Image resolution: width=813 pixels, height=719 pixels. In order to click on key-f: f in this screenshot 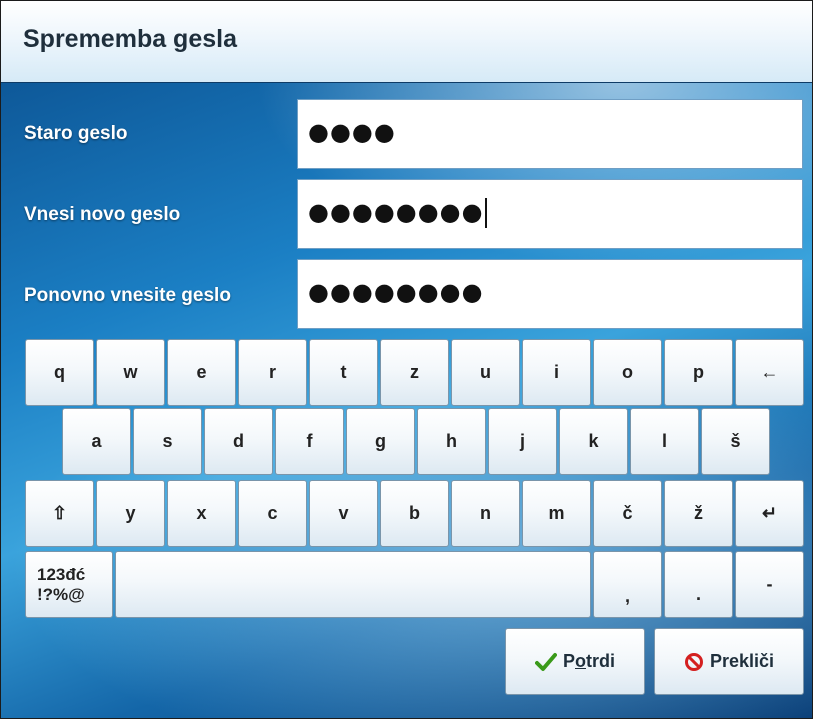, I will do `click(309, 441)`.